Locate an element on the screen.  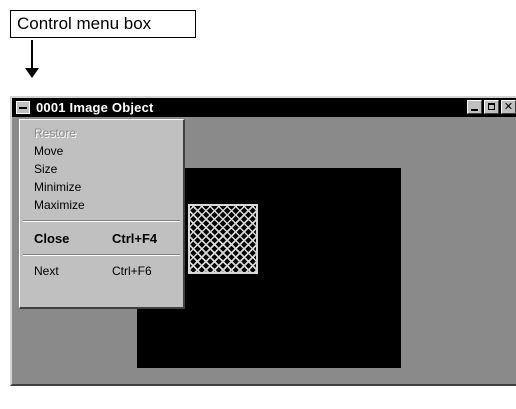
menu-item-label: Maximize is located at coordinates (59, 205).